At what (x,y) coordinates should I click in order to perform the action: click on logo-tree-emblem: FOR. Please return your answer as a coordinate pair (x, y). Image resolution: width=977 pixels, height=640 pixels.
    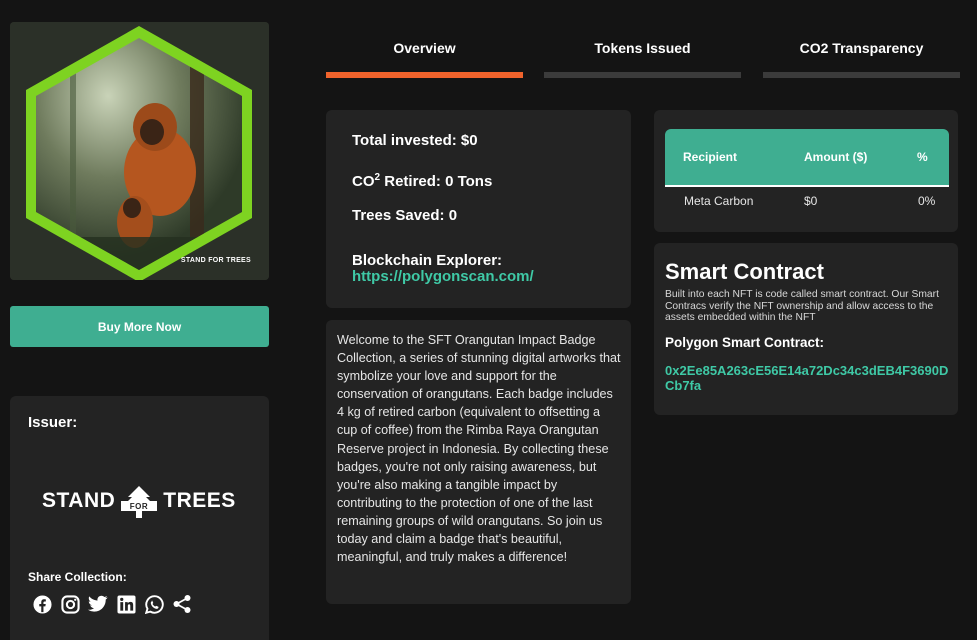
    Looking at the image, I should click on (139, 501).